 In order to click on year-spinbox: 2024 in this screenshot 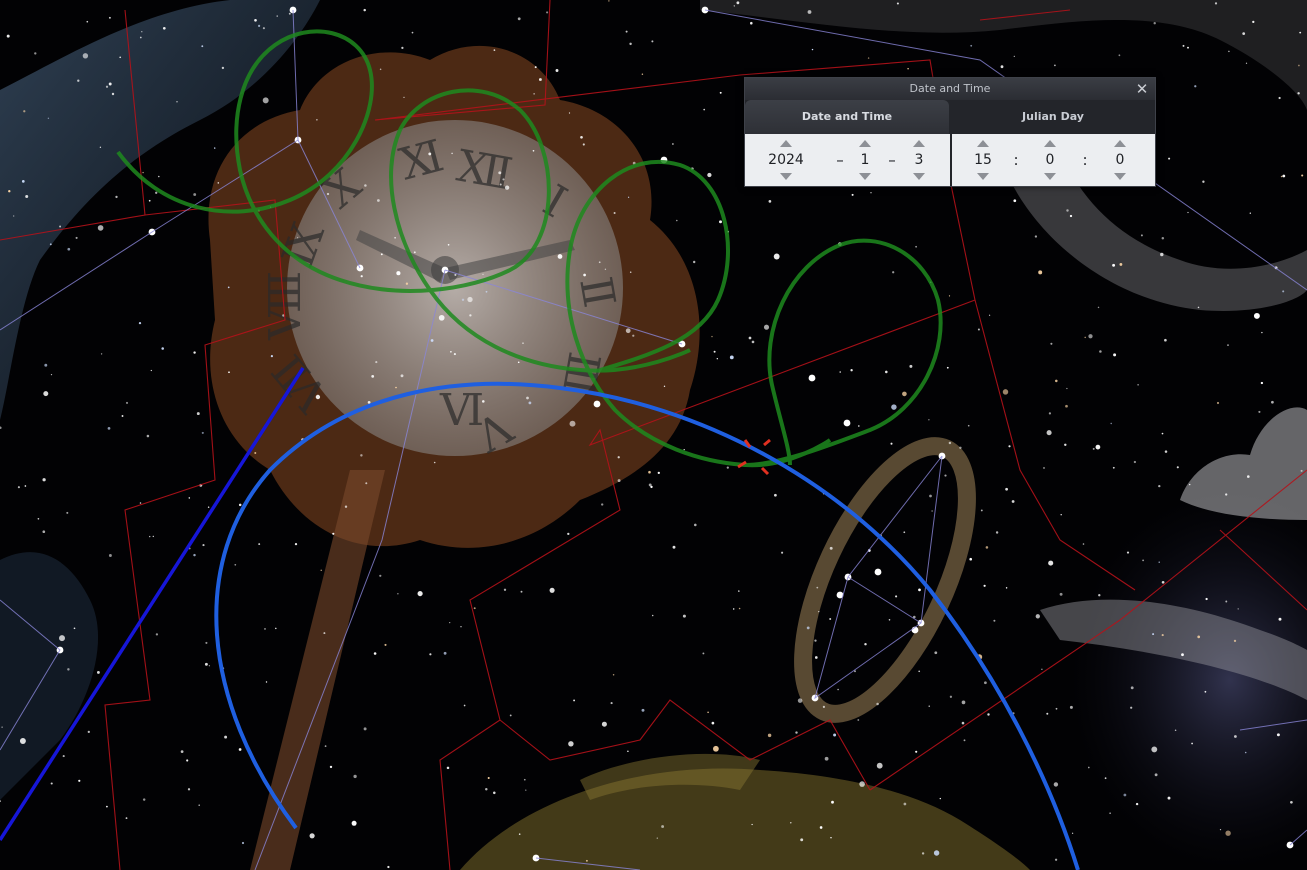, I will do `click(786, 160)`.